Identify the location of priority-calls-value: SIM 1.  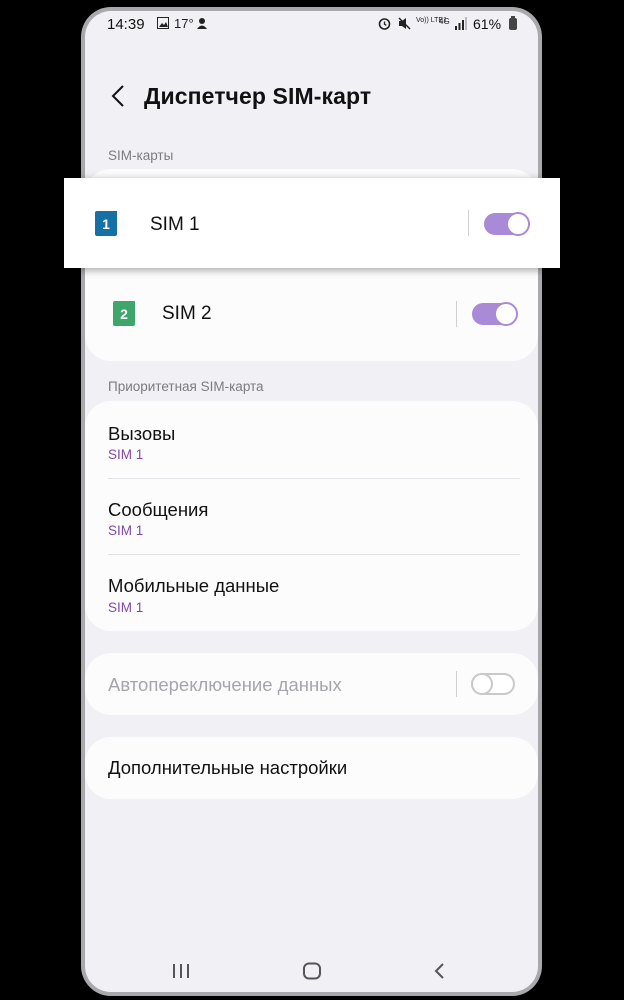
(126, 454).